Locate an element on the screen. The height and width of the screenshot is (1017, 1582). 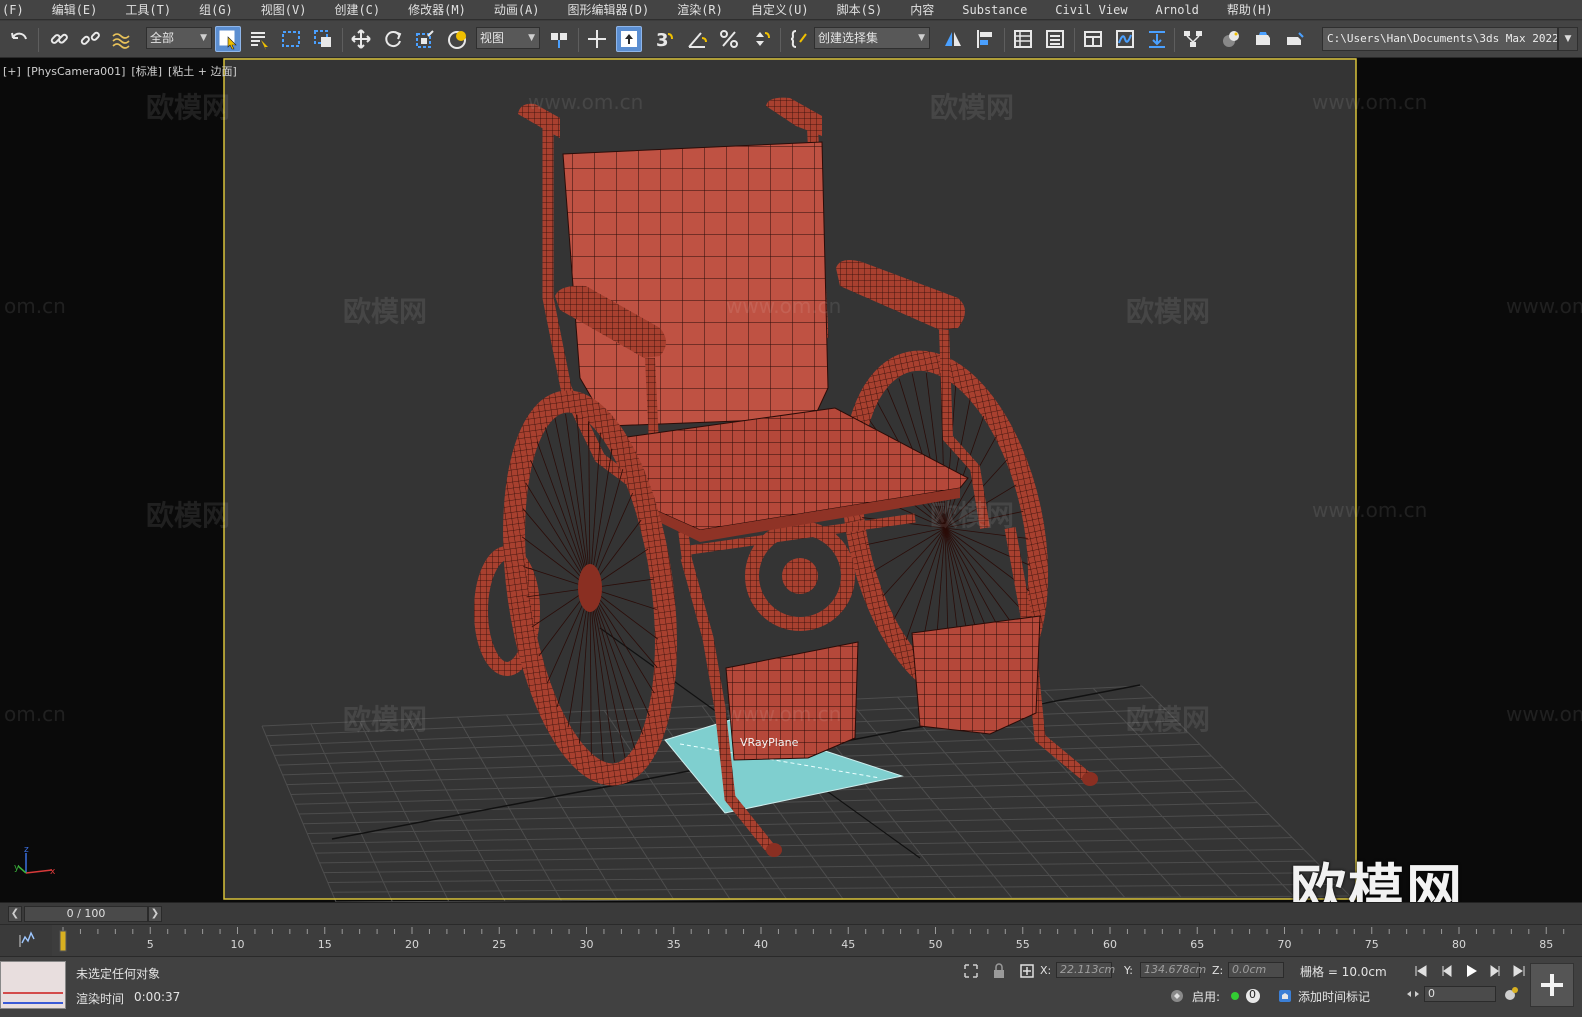
select-object-icon is located at coordinates (228, 39).